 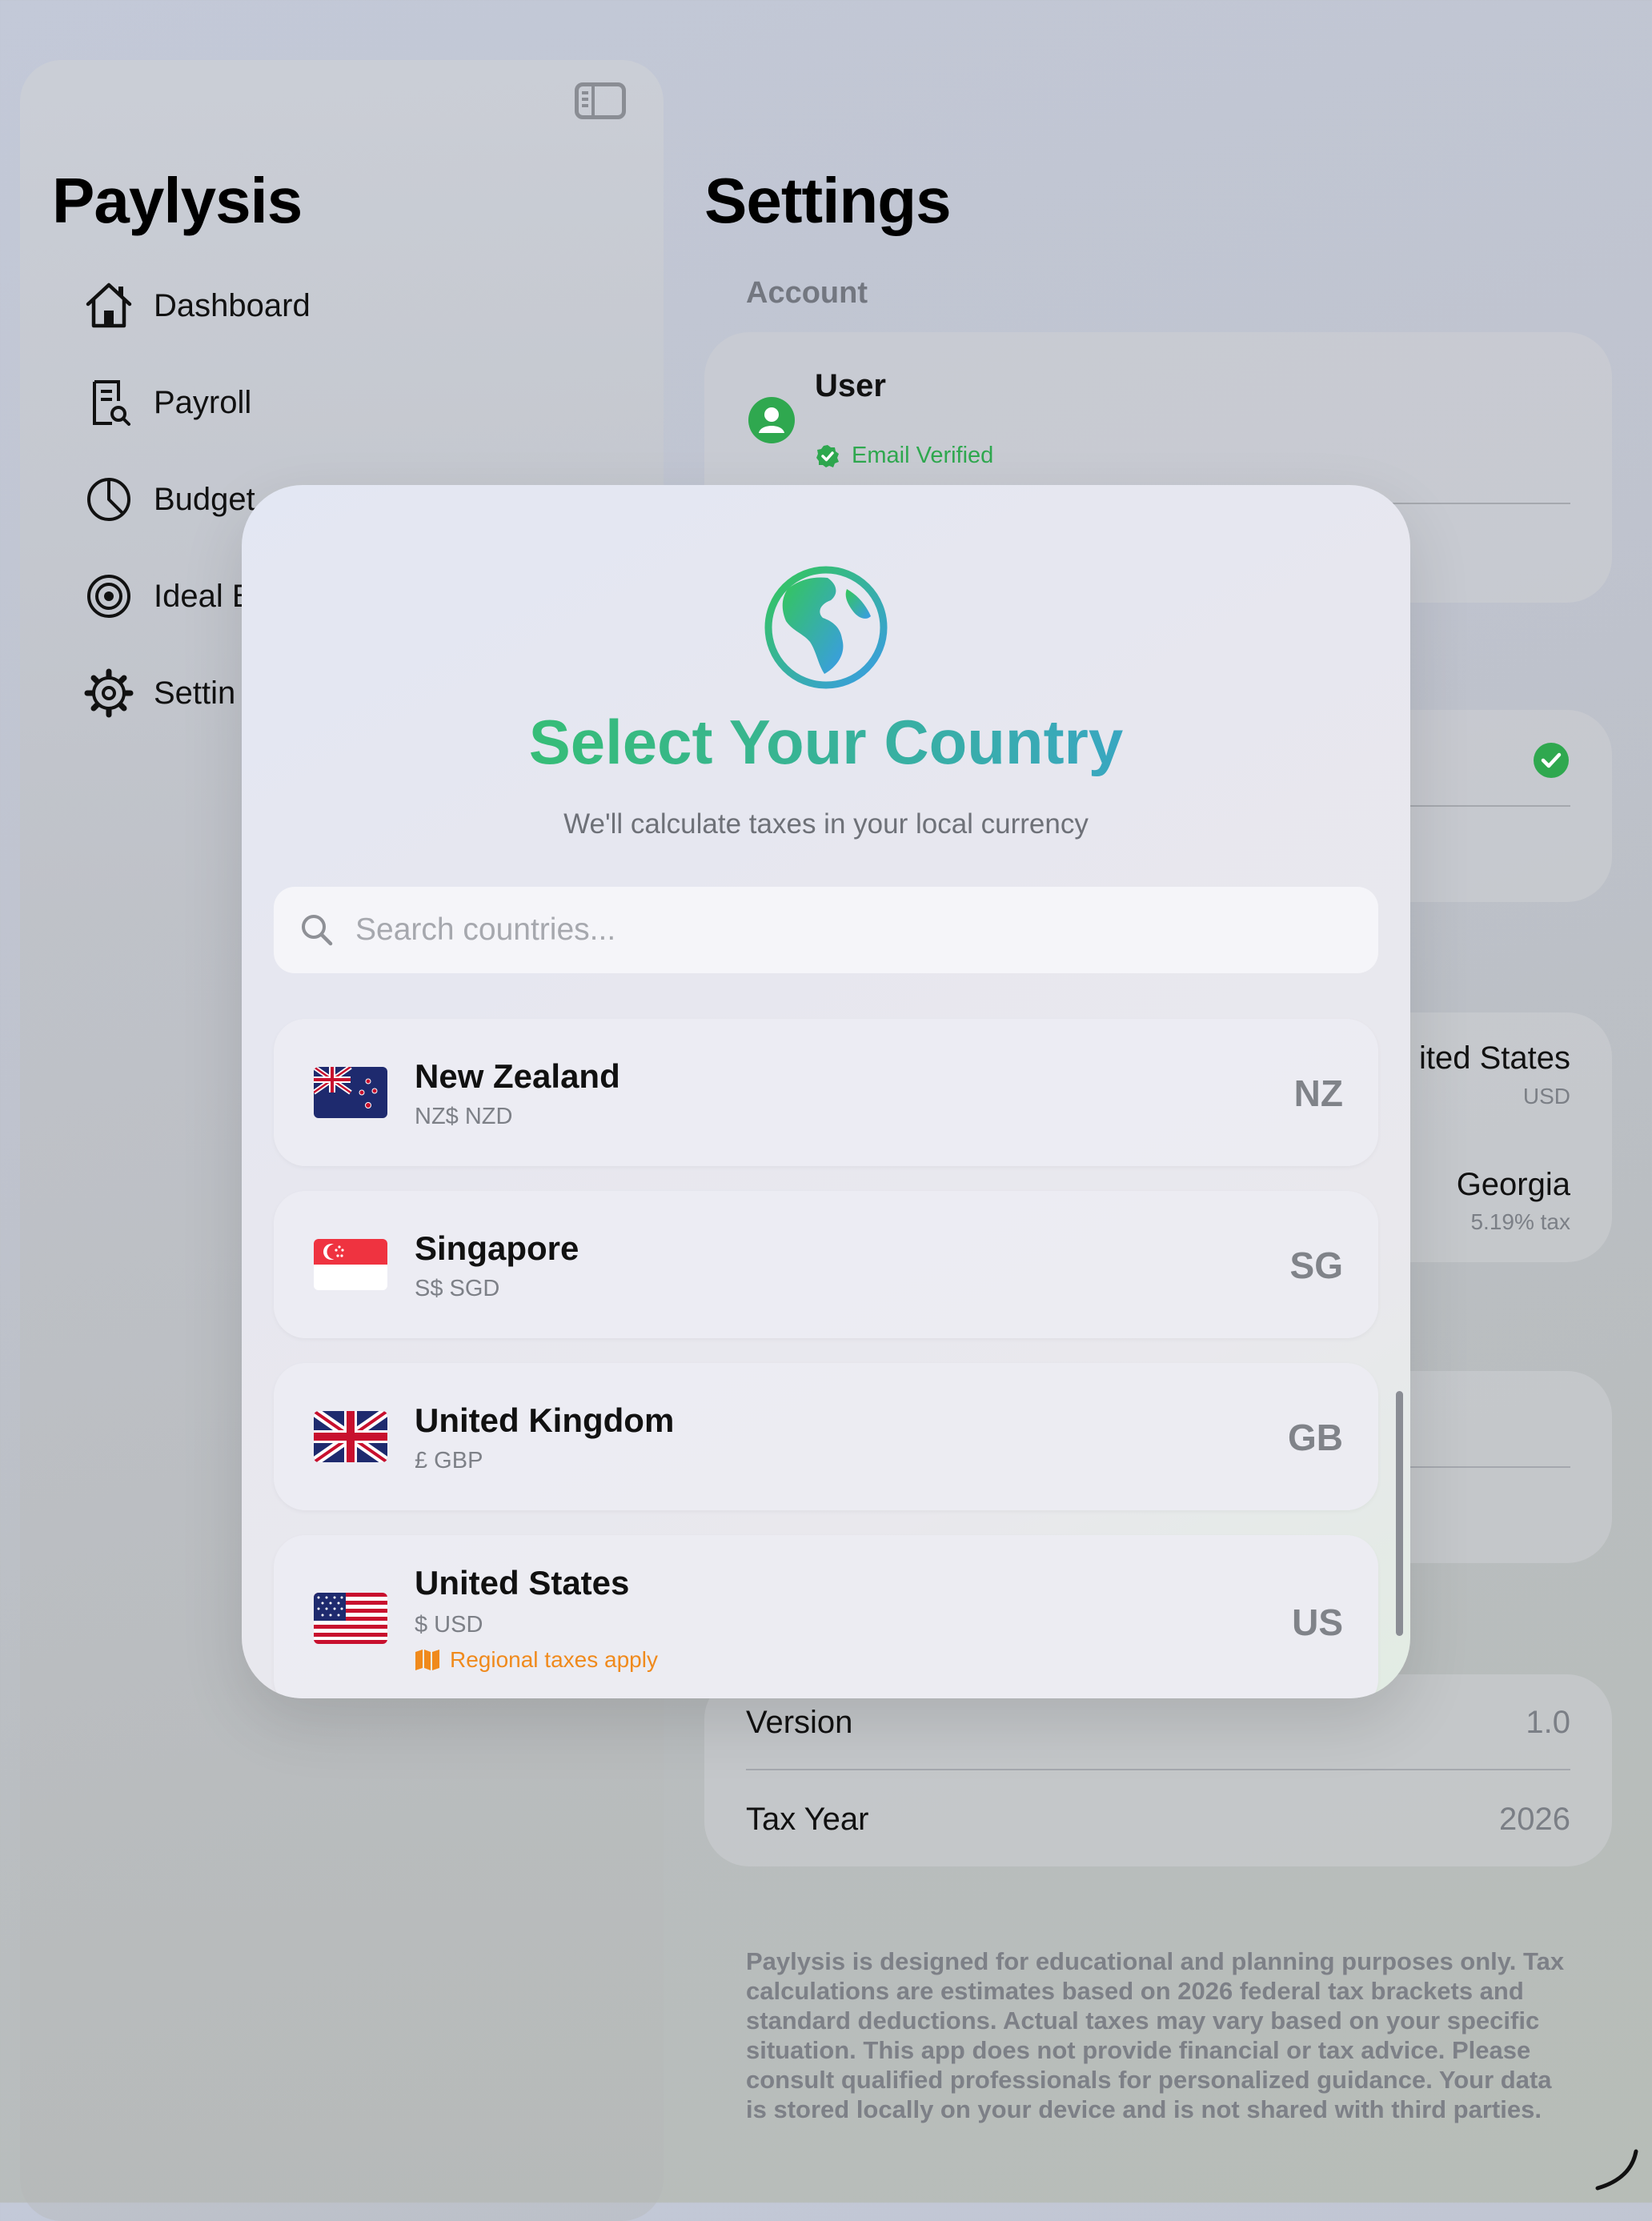 What do you see at coordinates (1315, 1437) in the screenshot?
I see `country-code: GB` at bounding box center [1315, 1437].